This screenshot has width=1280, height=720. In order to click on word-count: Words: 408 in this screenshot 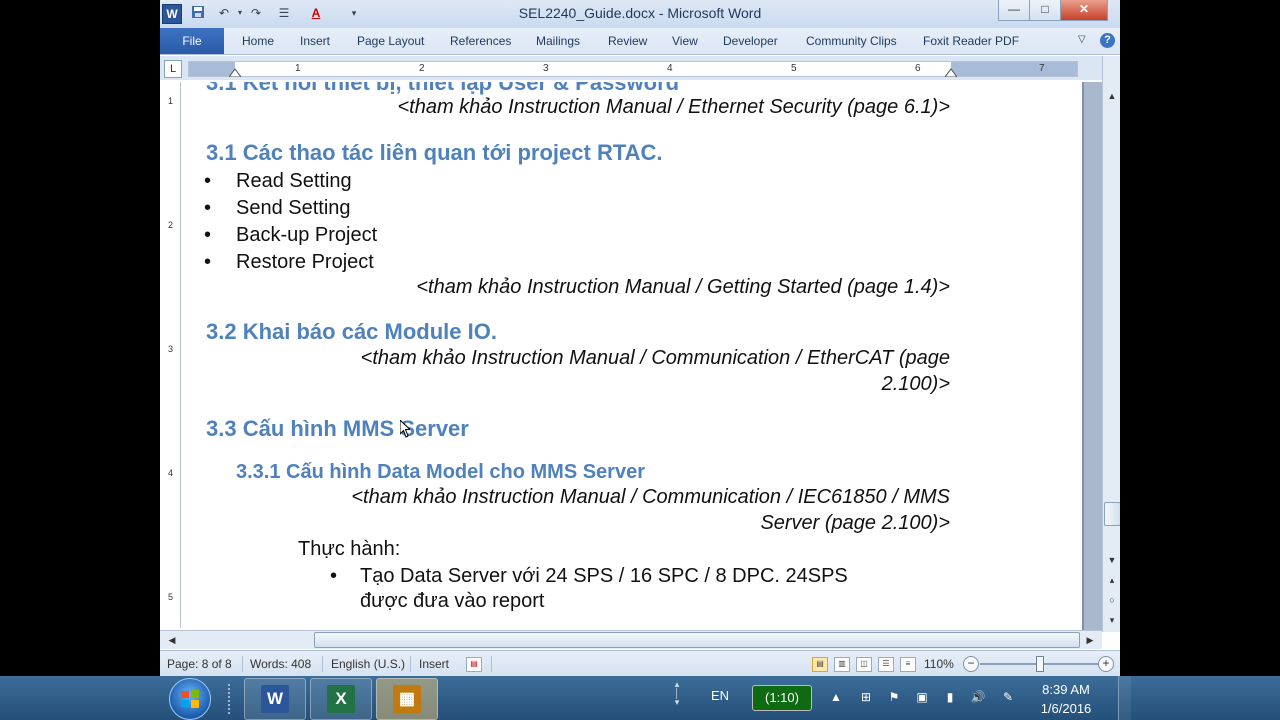, I will do `click(280, 664)`.